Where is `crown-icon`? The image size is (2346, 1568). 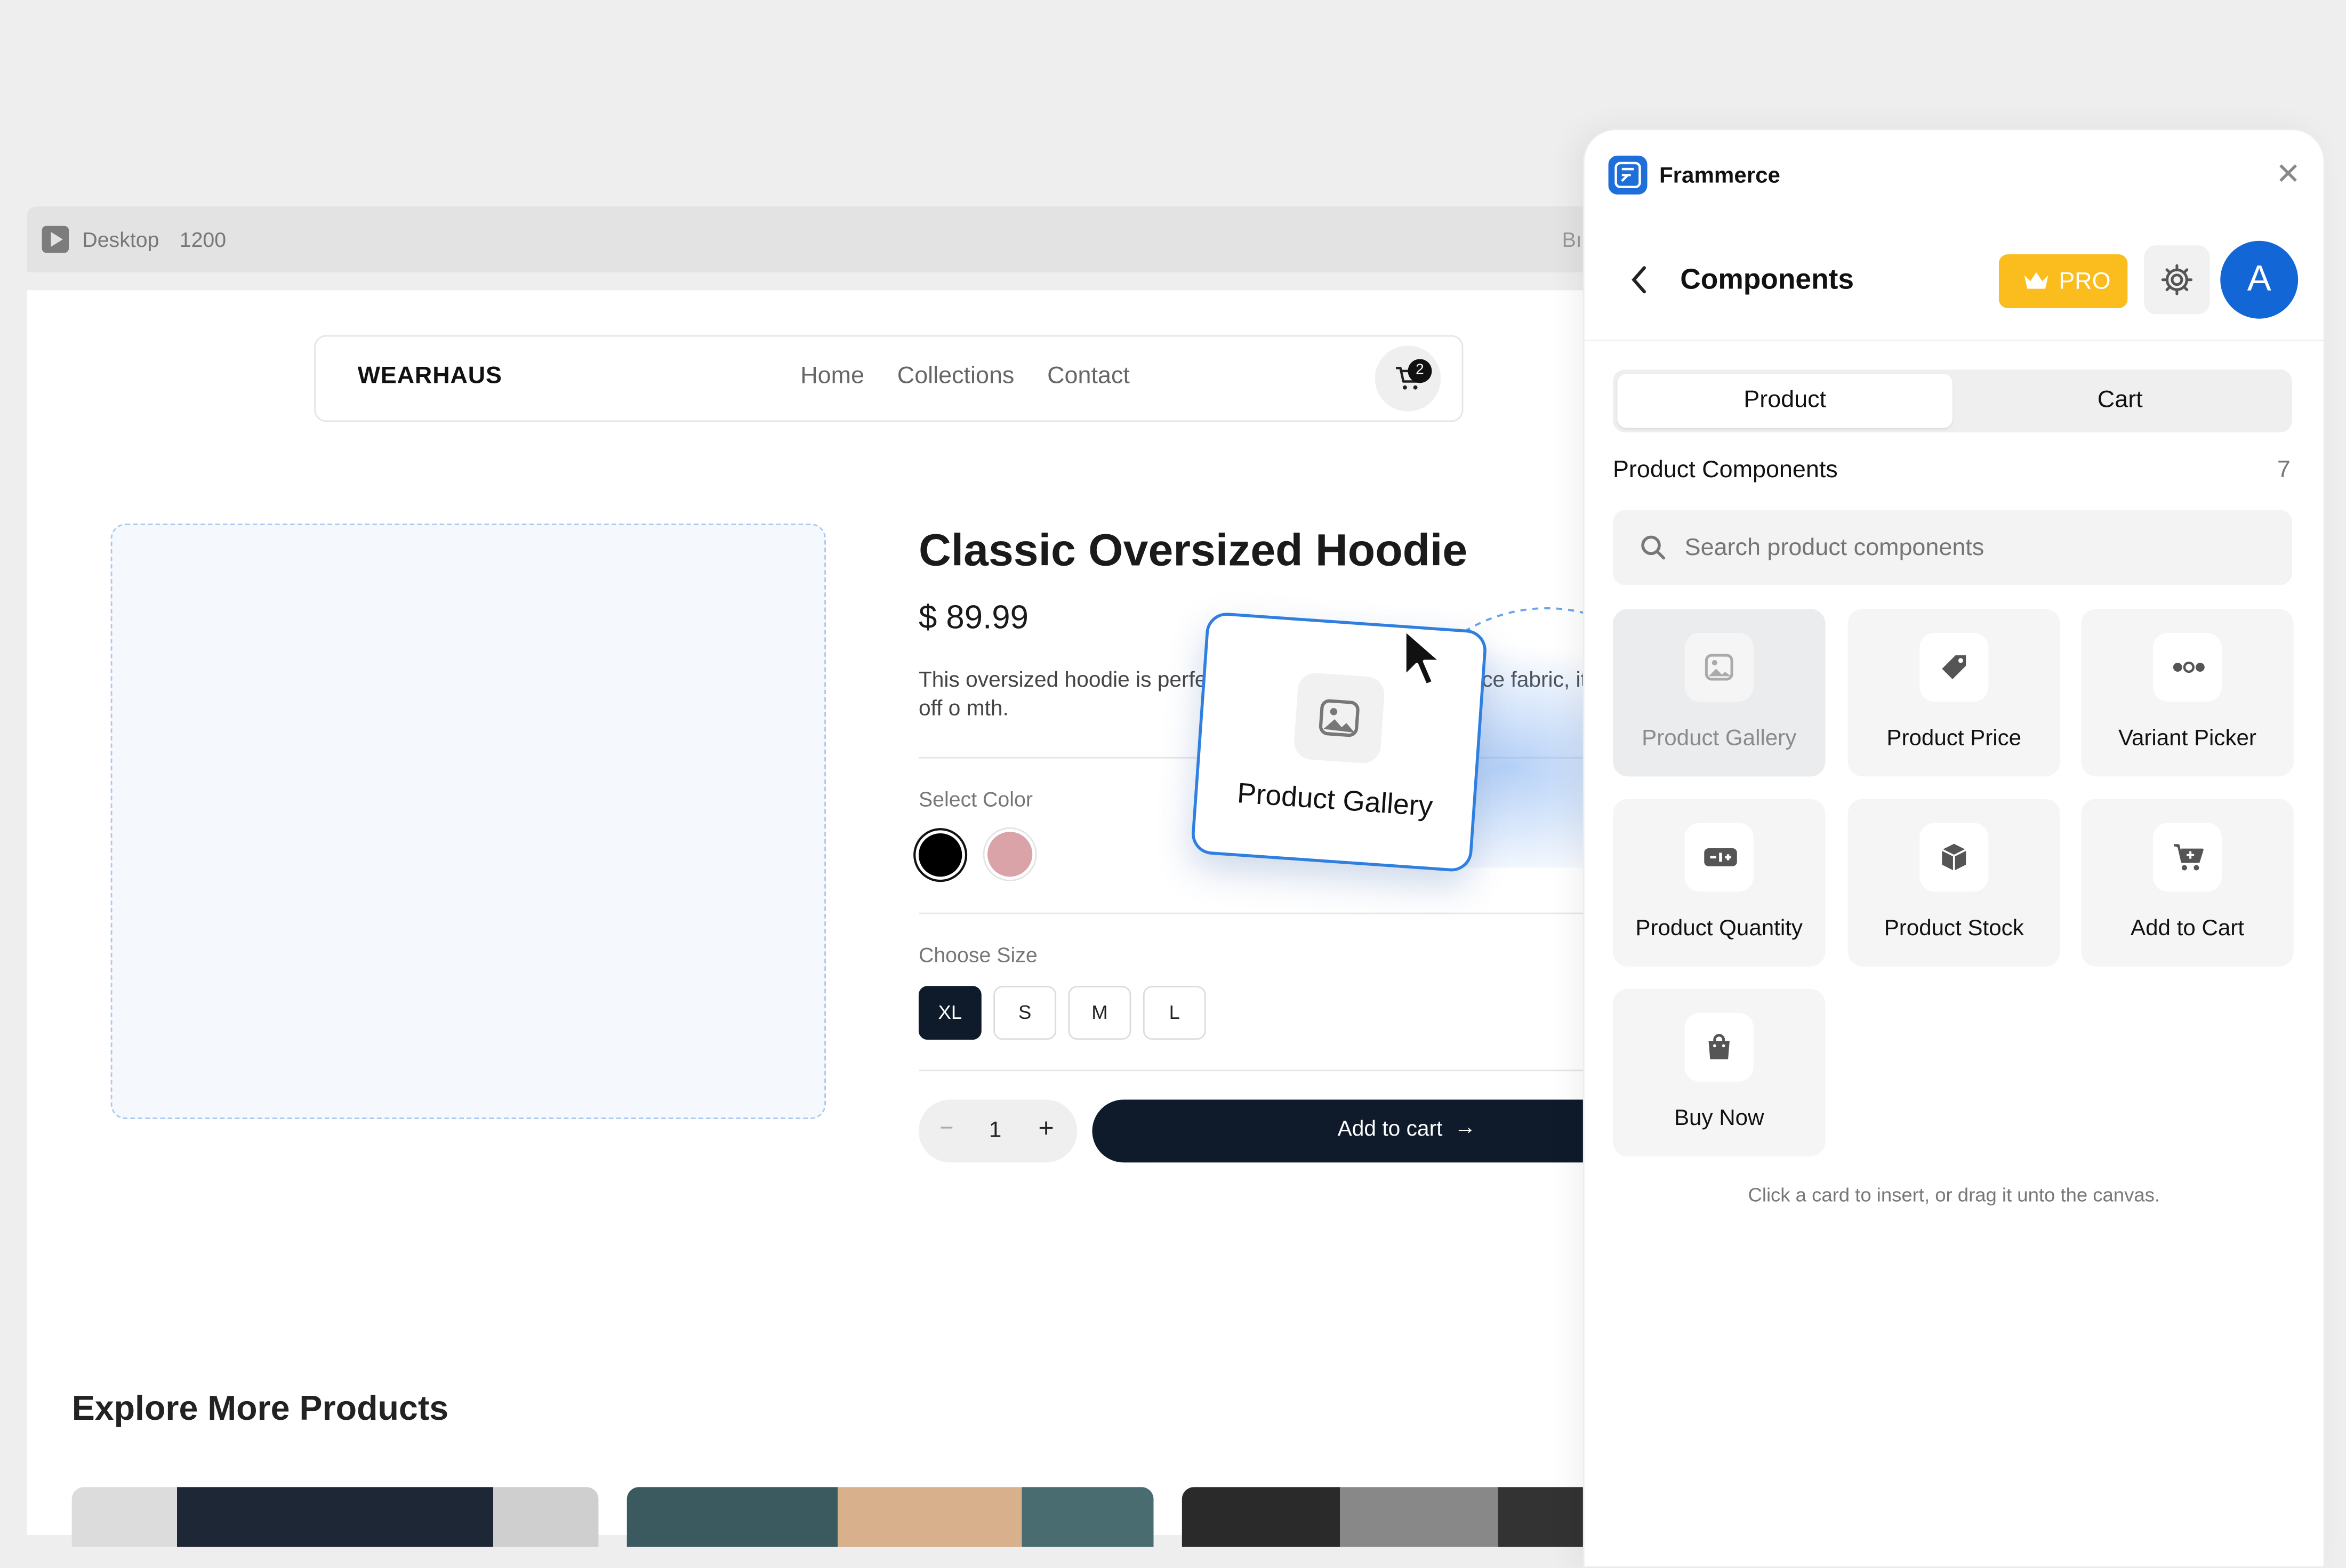
crown-icon is located at coordinates (2036, 280).